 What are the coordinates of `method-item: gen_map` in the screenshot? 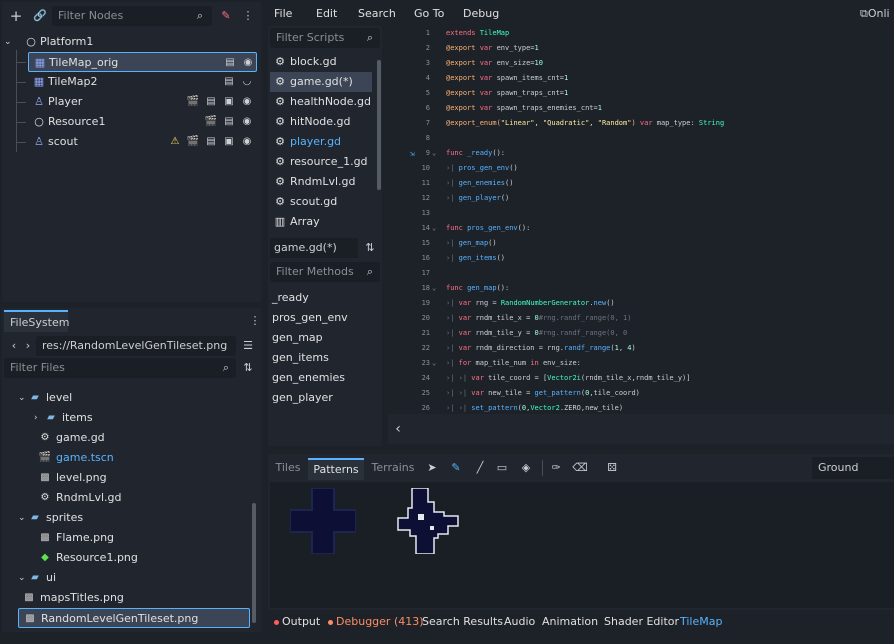 It's located at (297, 338).